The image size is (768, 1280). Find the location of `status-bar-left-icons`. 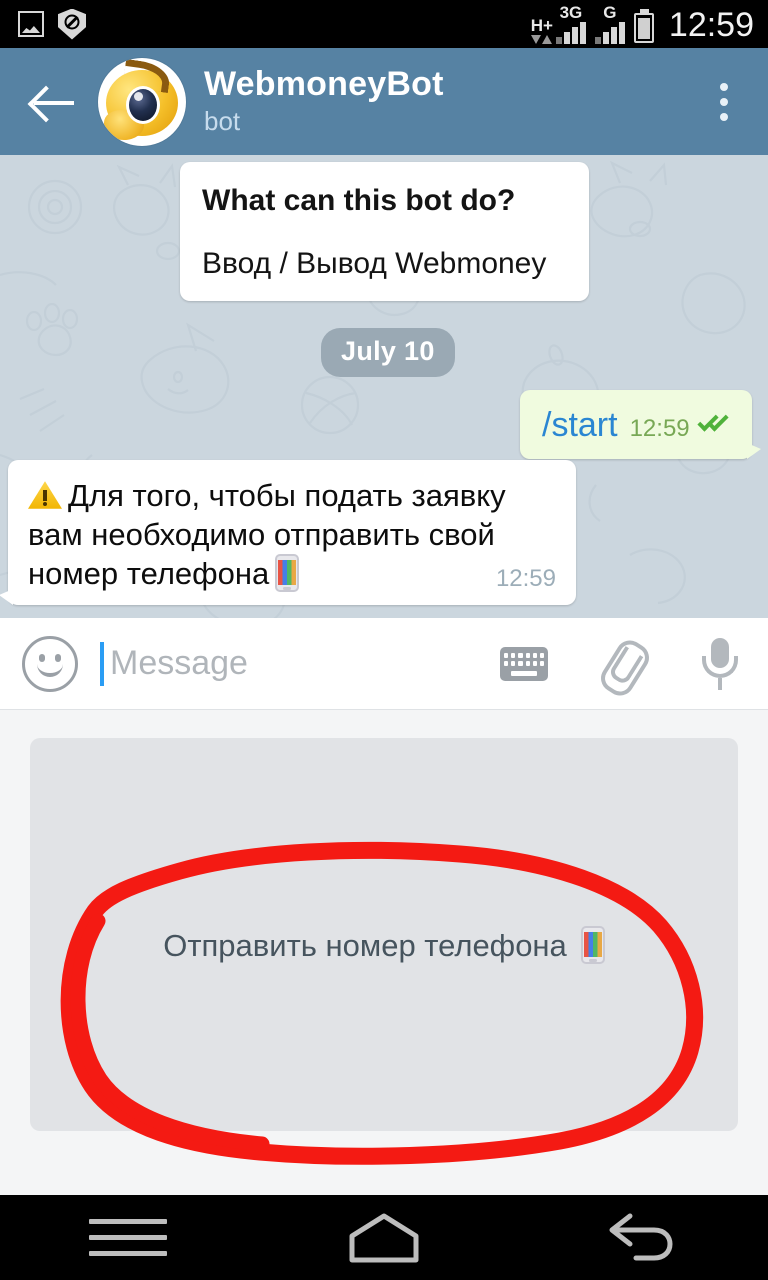

status-bar-left-icons is located at coordinates (52, 24).